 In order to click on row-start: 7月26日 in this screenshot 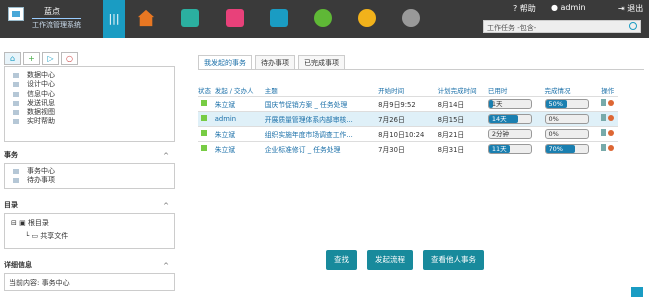, I will do `click(391, 119)`.